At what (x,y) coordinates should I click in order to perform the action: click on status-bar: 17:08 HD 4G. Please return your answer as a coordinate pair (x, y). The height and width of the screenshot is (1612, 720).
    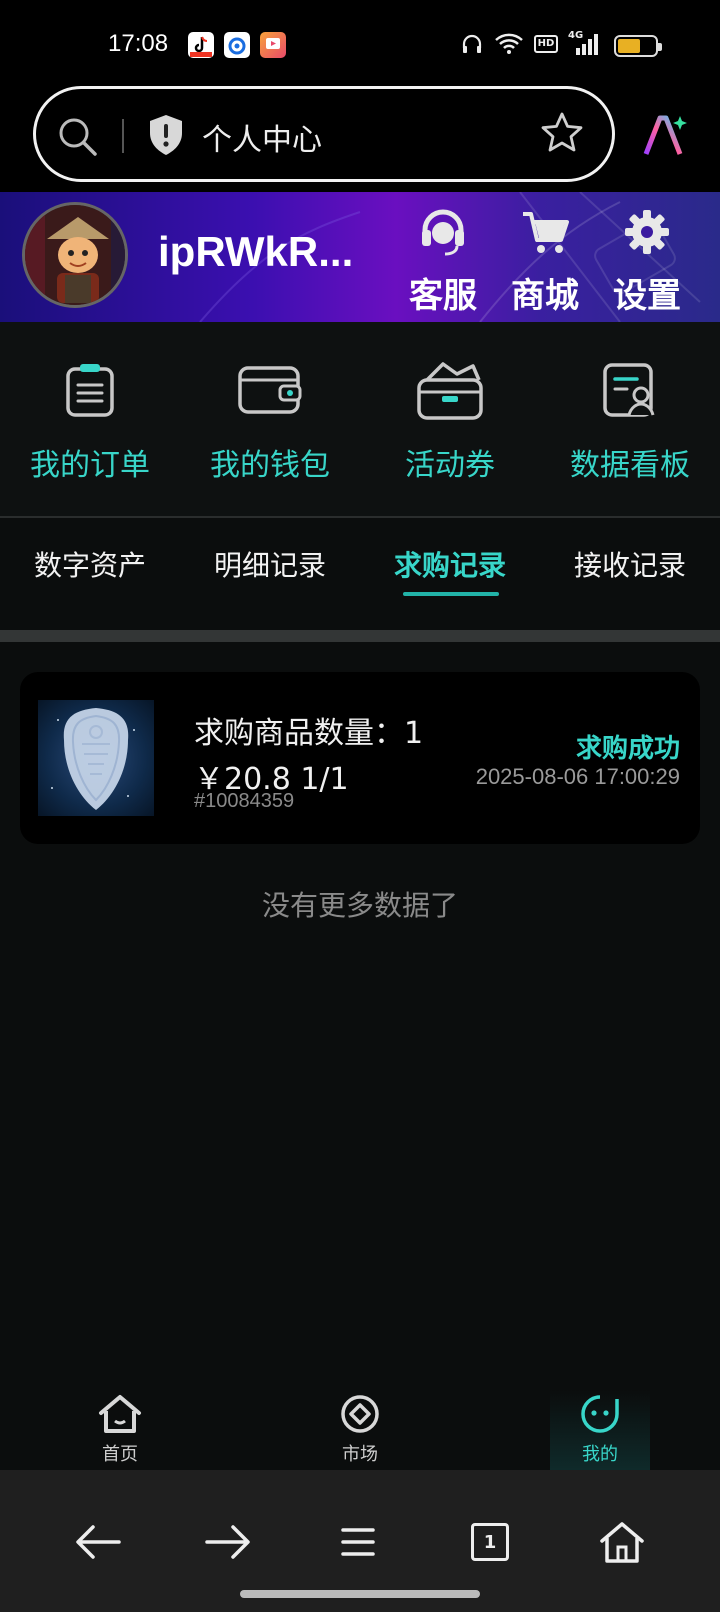
    Looking at the image, I should click on (360, 40).